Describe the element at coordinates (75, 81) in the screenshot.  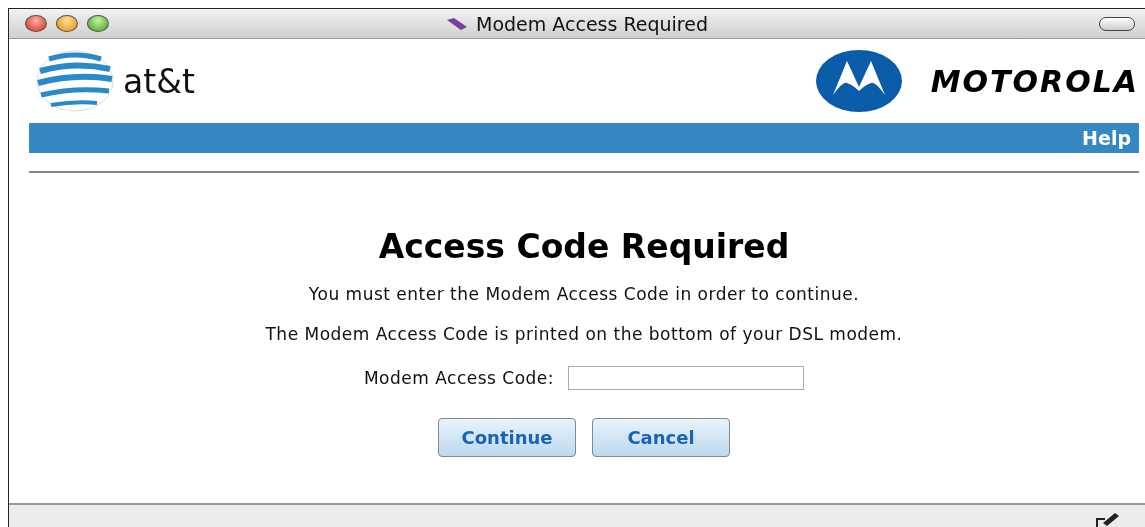
I see `globe-icon` at that location.